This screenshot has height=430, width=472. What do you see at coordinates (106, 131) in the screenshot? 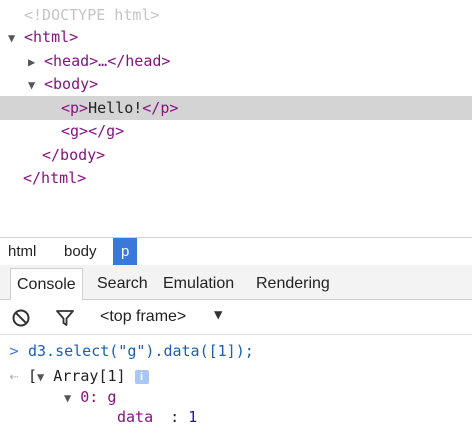
I see `g-close-tag: </g>` at bounding box center [106, 131].